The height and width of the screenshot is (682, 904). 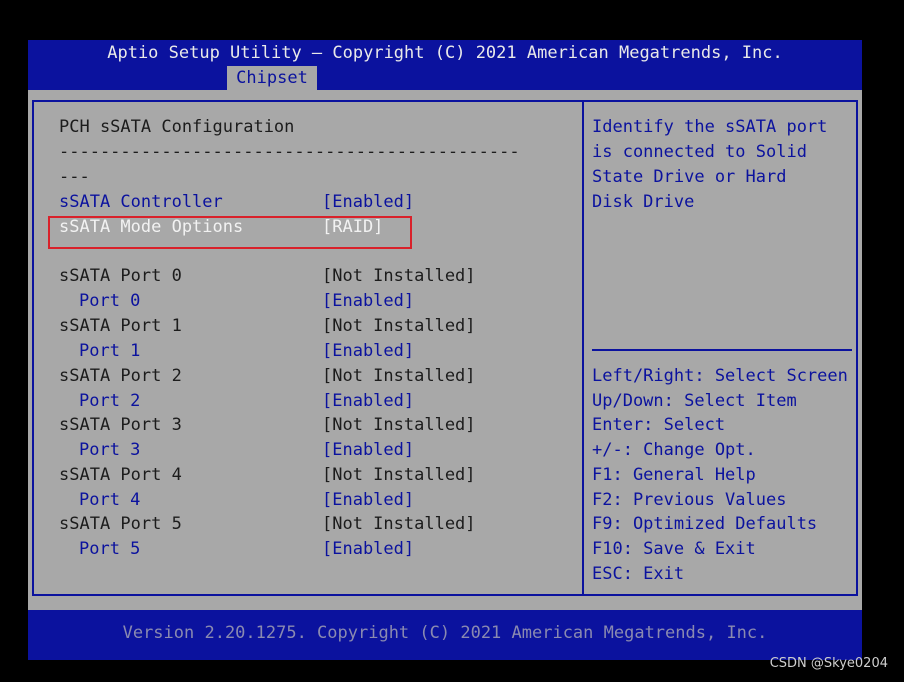 I want to click on key-hint: F10: Save & Exit, so click(x=674, y=549).